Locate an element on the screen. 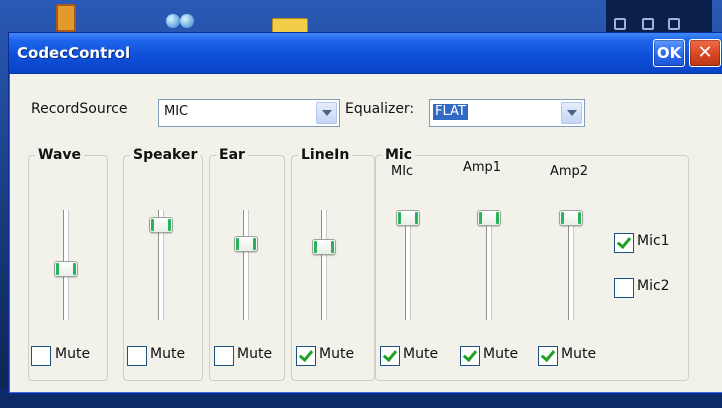 This screenshot has height=408, width=722. equalizer-value: FLAT is located at coordinates (450, 112).